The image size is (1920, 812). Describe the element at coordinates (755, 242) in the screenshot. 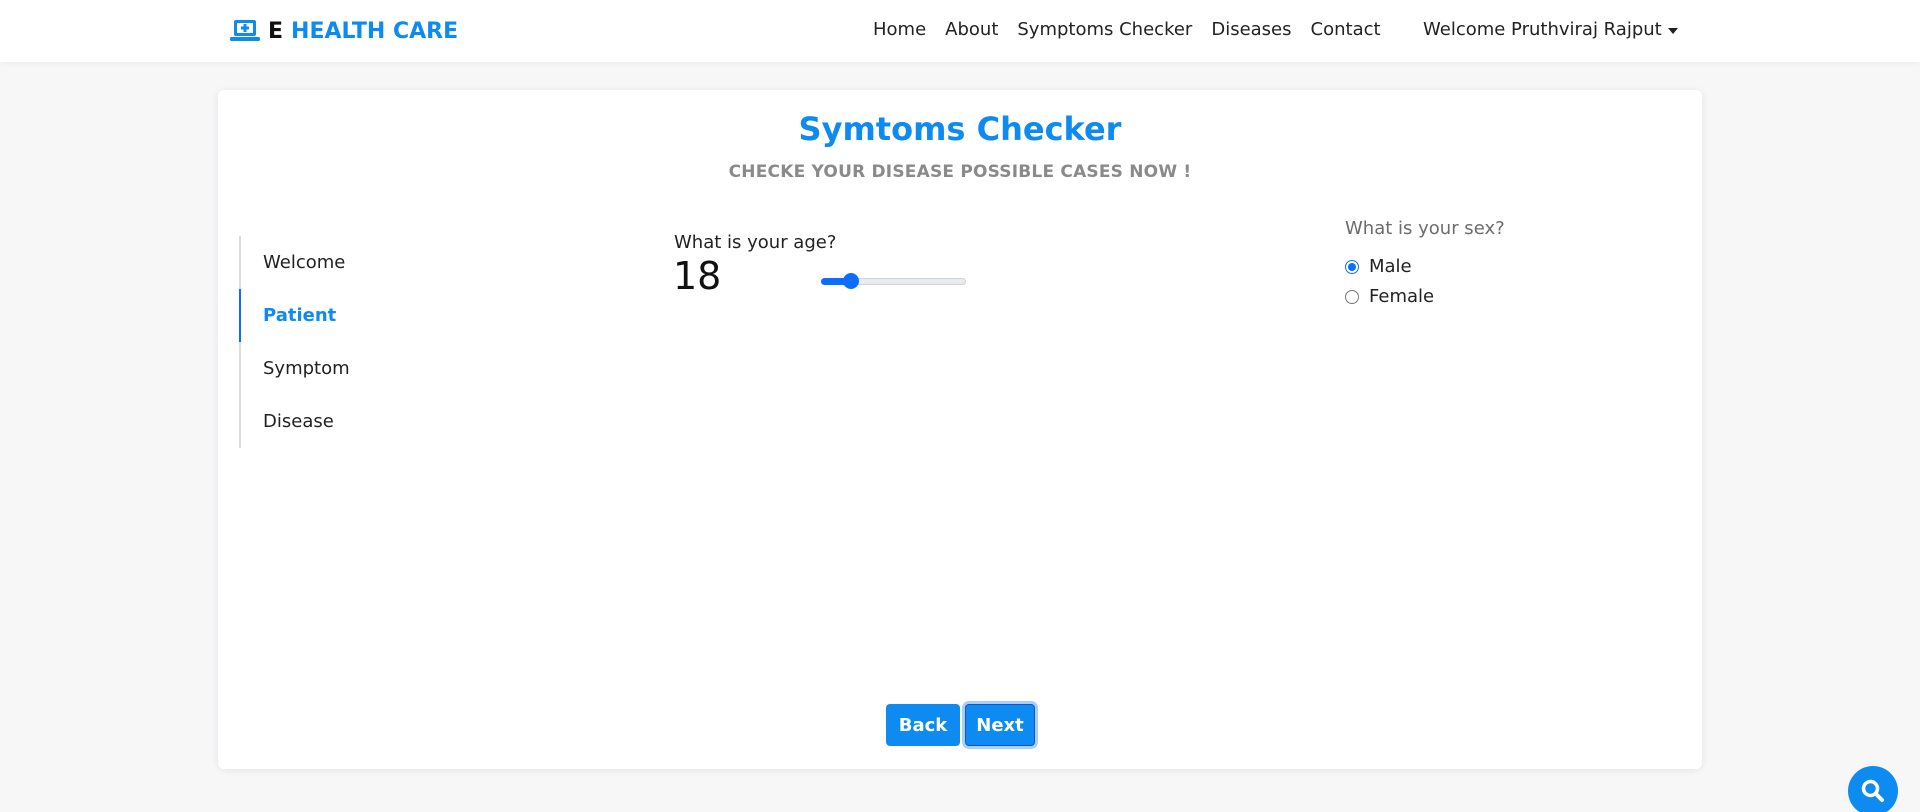

I see `age-question: What is your age?` at that location.